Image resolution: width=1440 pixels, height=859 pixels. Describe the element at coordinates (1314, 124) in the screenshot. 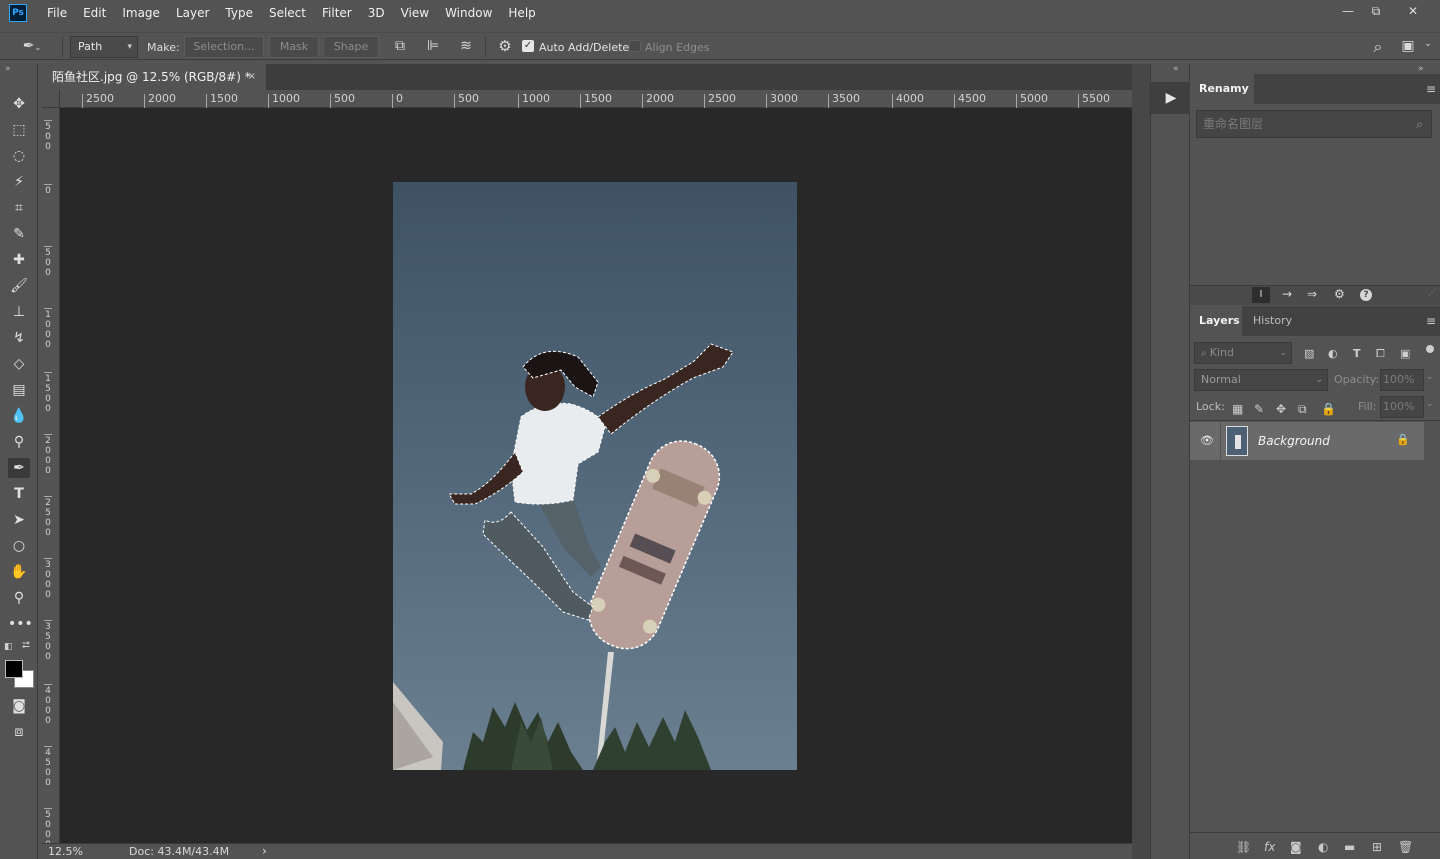

I see `renamy-input: 重命名图层 ⌕` at that location.